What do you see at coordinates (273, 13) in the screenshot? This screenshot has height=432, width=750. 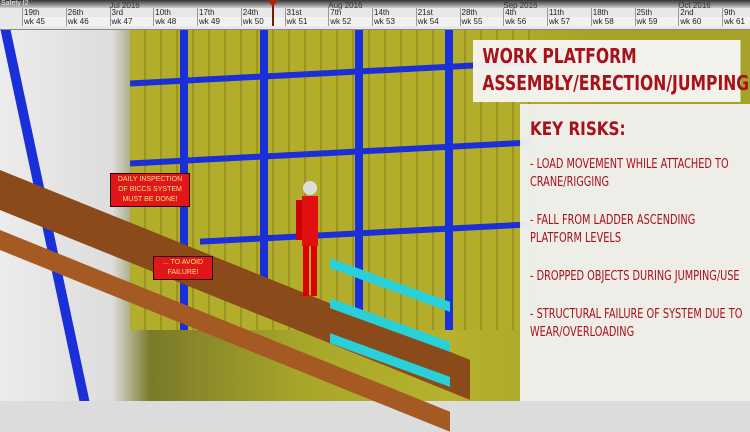 I see `current-date-marker` at bounding box center [273, 13].